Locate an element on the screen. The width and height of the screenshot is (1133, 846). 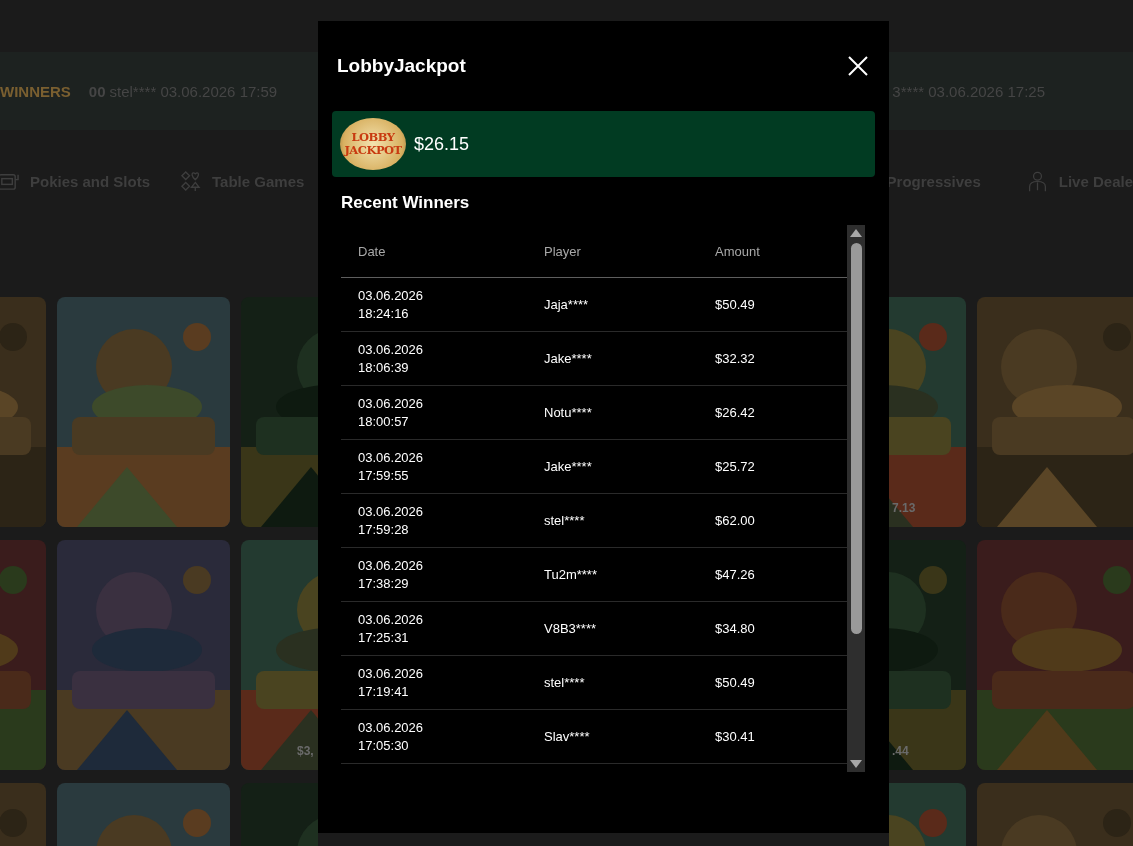
column-header: Date is located at coordinates (372, 251).